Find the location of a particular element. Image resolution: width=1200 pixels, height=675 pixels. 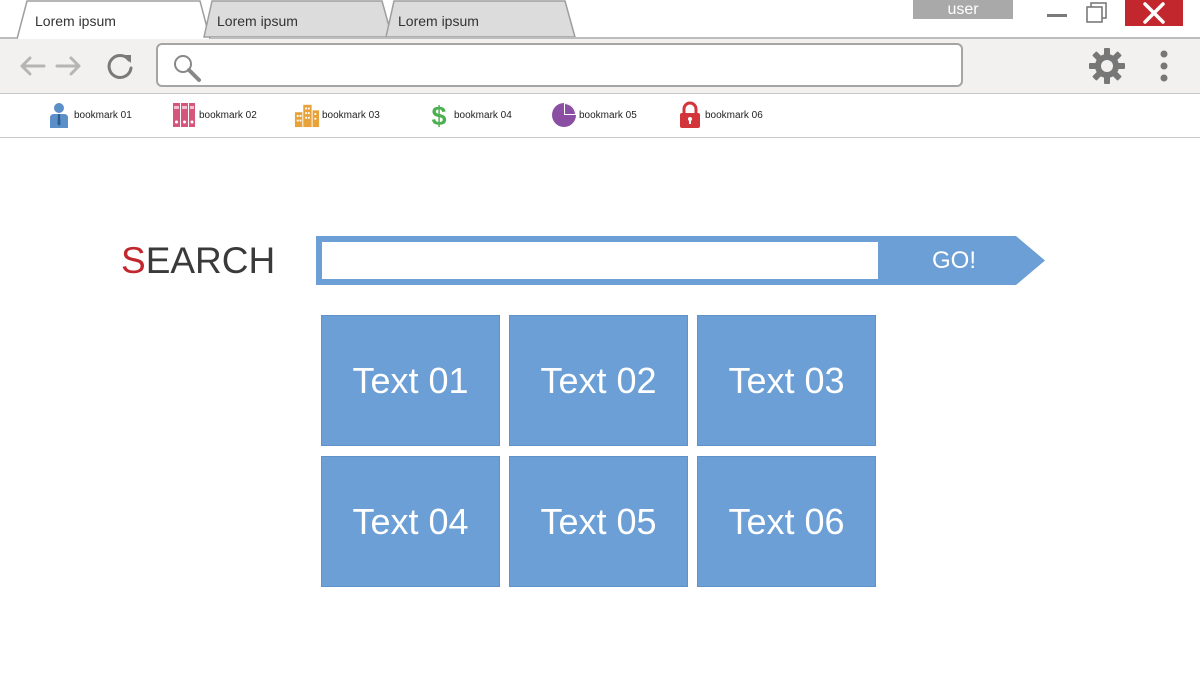

bookmark-4: $ bookmark 04 is located at coordinates (469, 115).